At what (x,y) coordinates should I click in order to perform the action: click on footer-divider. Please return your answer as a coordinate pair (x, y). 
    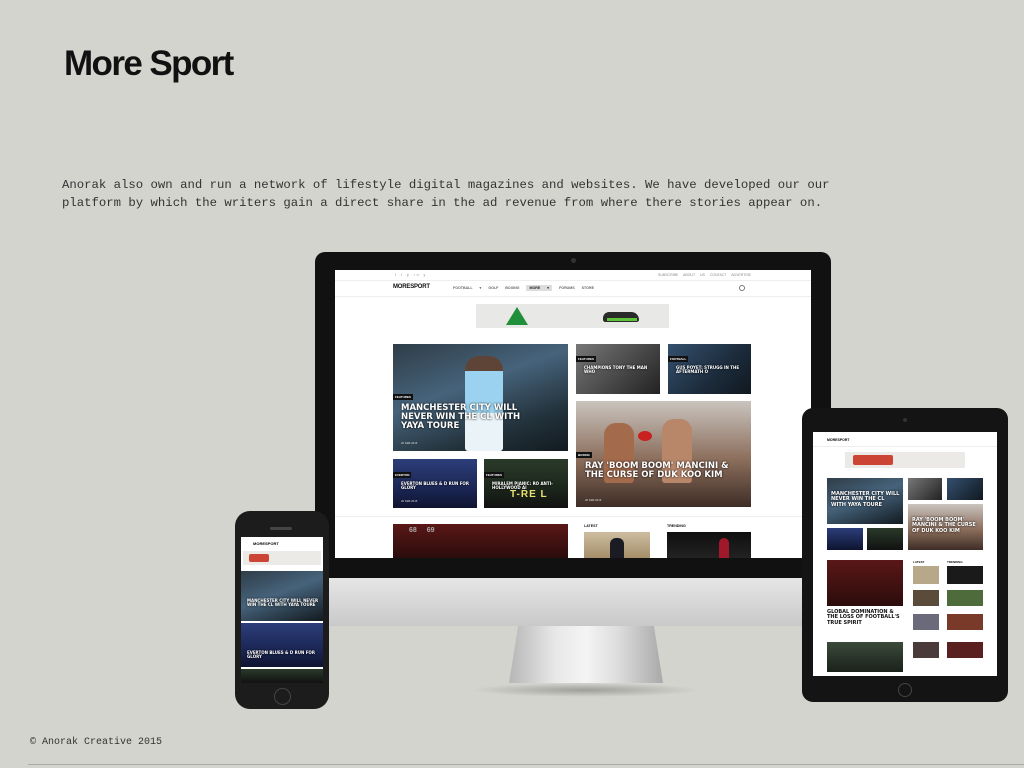
    Looking at the image, I should click on (526, 764).